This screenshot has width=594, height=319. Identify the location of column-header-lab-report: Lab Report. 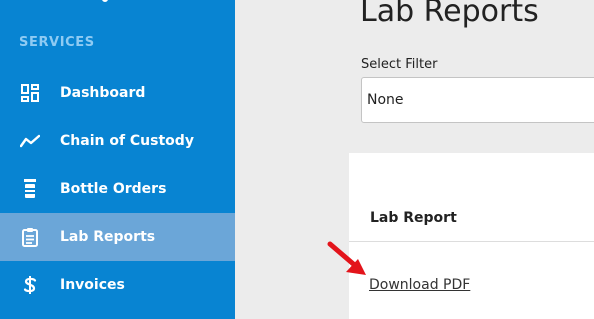
(413, 218).